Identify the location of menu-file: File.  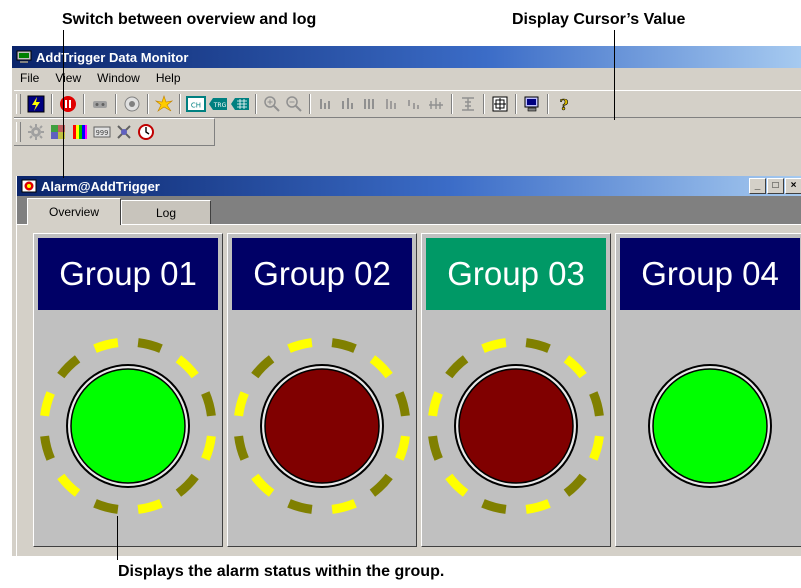
(29, 78).